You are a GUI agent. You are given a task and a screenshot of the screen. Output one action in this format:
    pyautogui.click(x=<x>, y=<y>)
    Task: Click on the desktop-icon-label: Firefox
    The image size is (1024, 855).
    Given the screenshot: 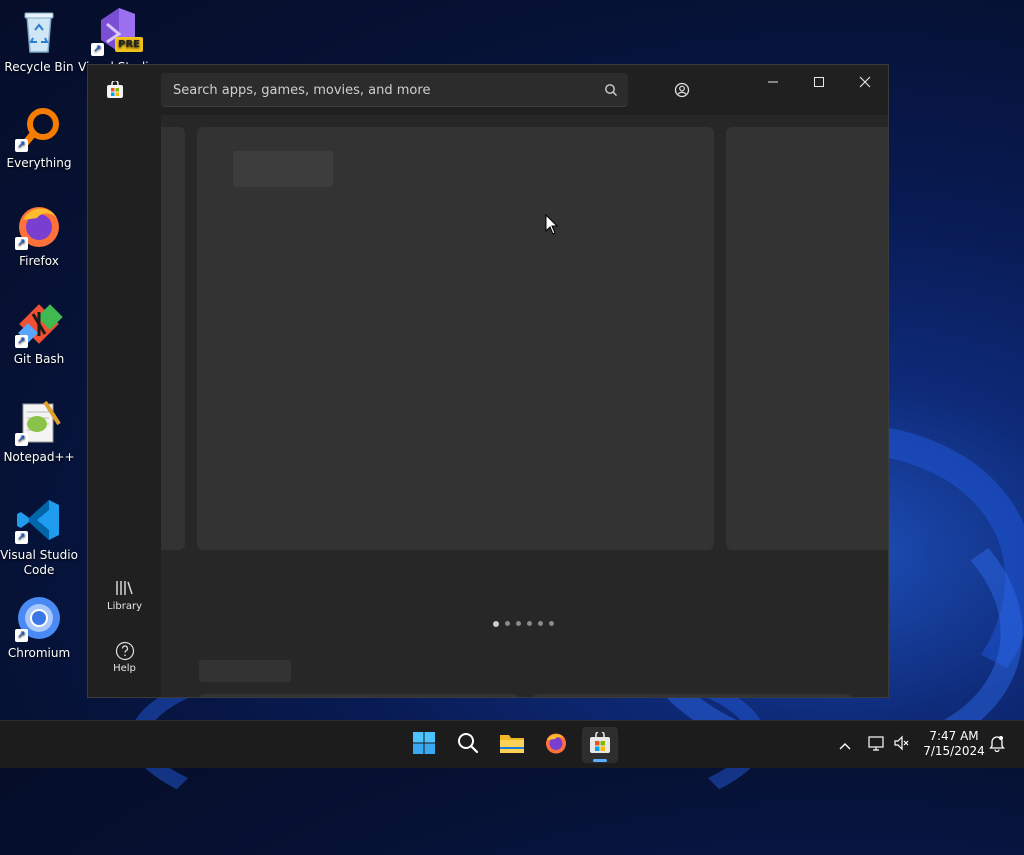 What is the action you would take?
    pyautogui.click(x=39, y=261)
    